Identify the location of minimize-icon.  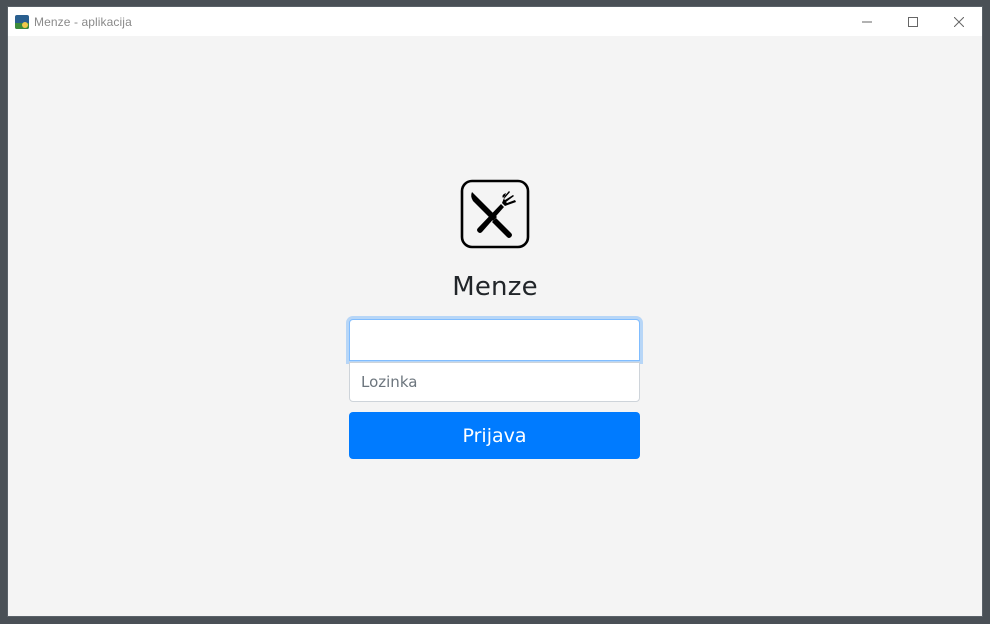
(867, 21).